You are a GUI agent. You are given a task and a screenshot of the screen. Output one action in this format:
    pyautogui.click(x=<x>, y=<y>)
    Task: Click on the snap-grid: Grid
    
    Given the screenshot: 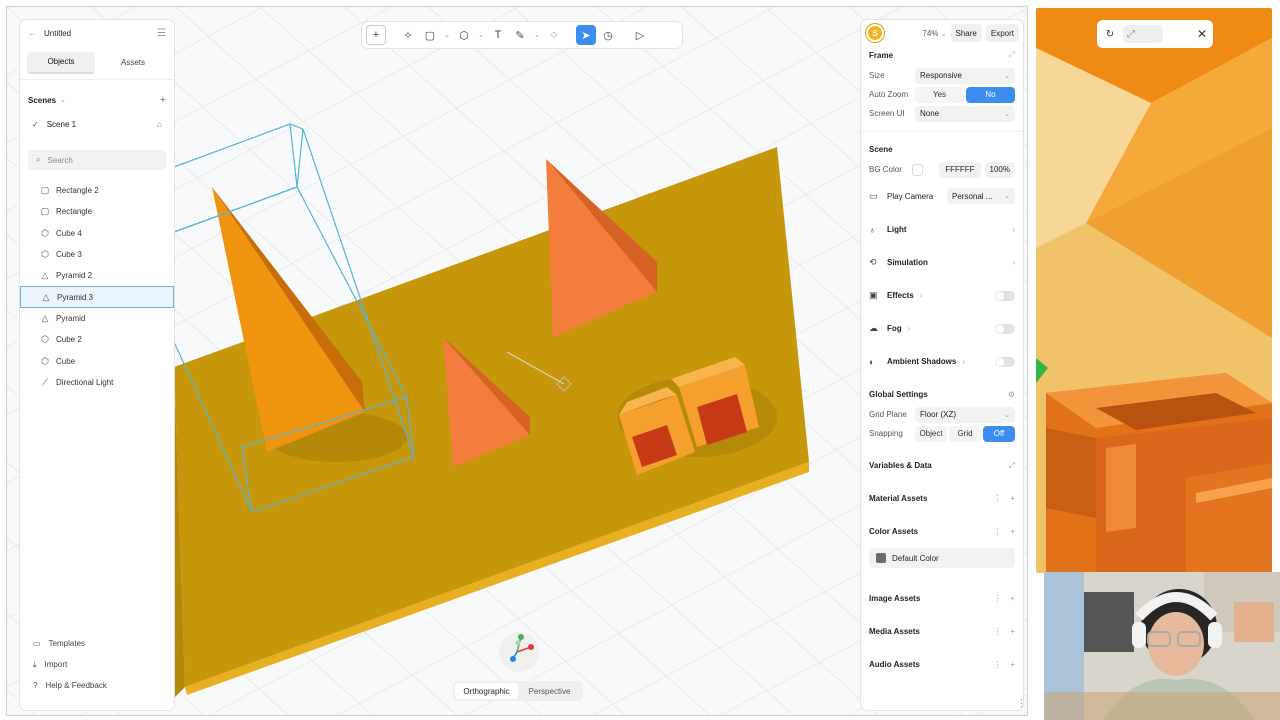 What is the action you would take?
    pyautogui.click(x=965, y=433)
    